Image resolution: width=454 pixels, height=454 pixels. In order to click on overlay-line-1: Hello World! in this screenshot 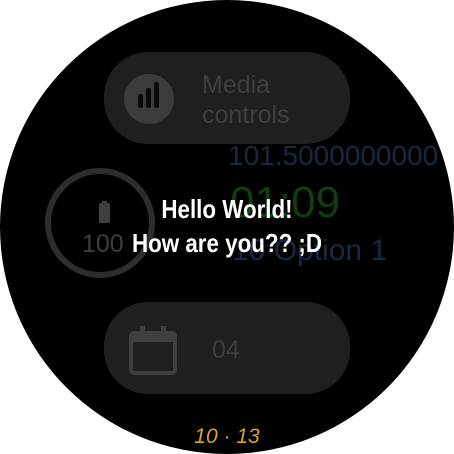, I will do `click(227, 209)`.